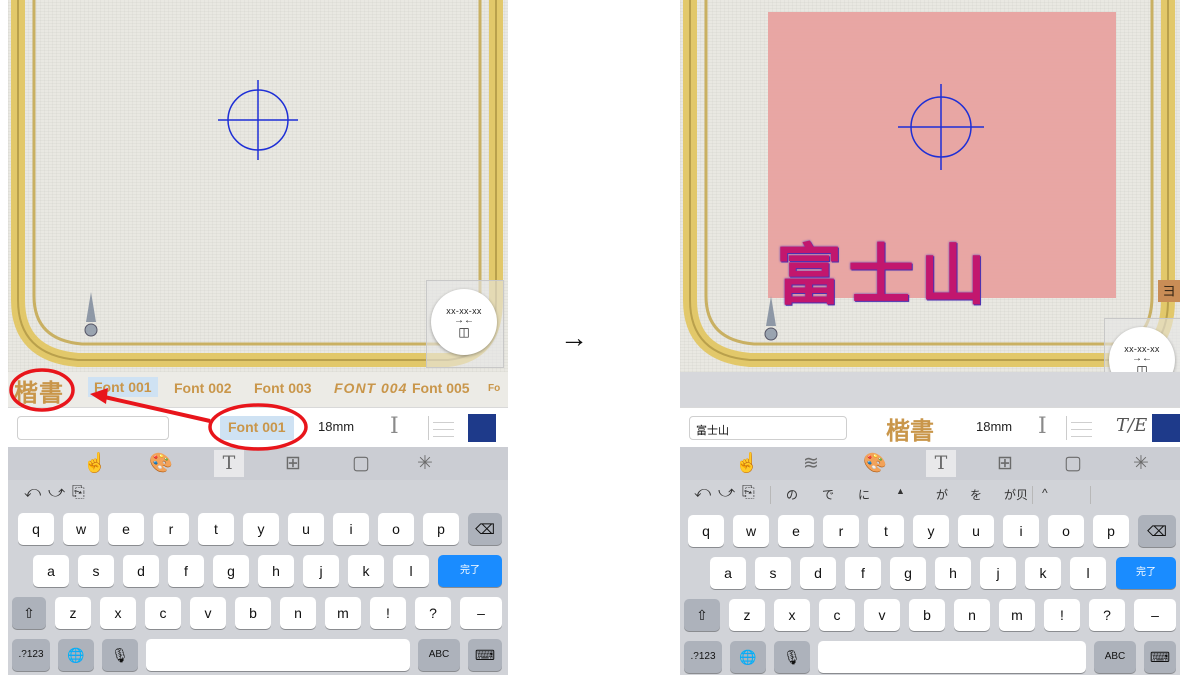 This screenshot has height=675, width=1180. What do you see at coordinates (1141, 463) in the screenshot?
I see `magic-select-icon: ✳` at bounding box center [1141, 463].